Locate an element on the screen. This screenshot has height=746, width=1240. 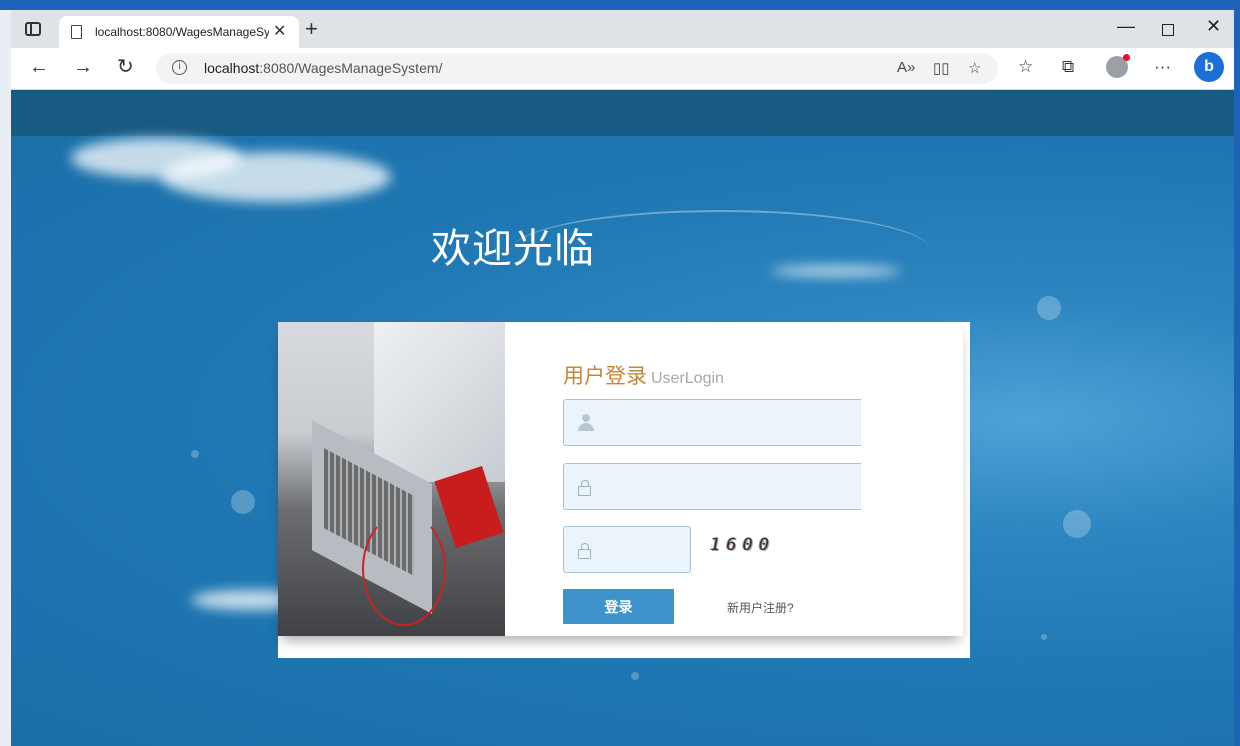
password-field is located at coordinates (712, 487).